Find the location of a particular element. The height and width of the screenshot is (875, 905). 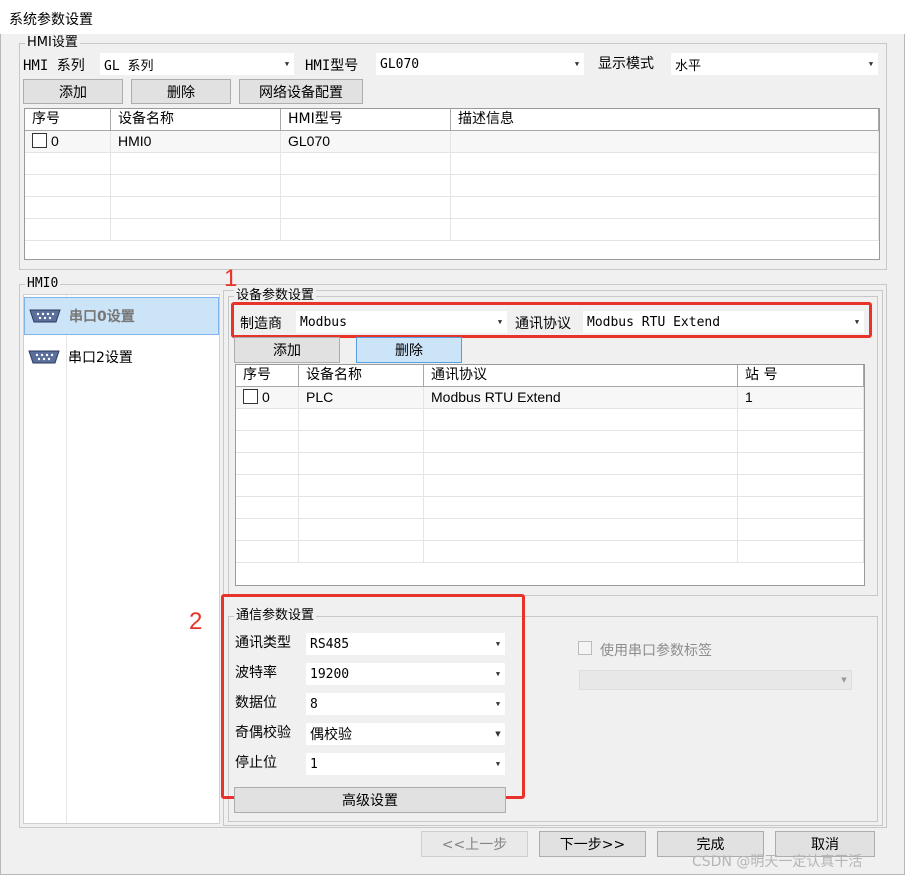

hmi-delete-button: 删除 is located at coordinates (181, 91).